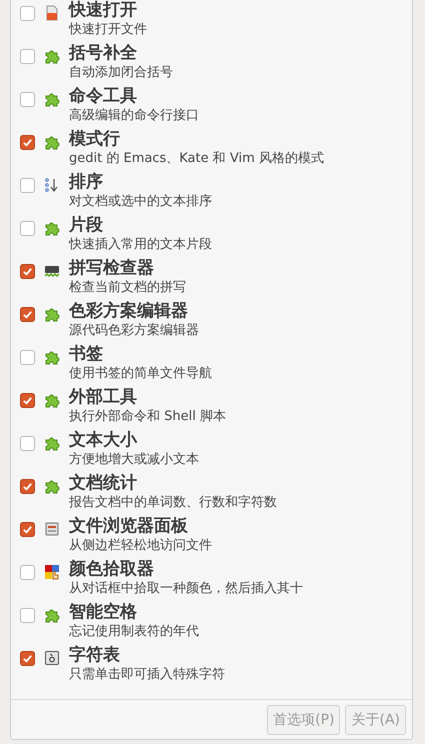  I want to click on plugin-description: 源代码色彩方案编辑器, so click(134, 331).